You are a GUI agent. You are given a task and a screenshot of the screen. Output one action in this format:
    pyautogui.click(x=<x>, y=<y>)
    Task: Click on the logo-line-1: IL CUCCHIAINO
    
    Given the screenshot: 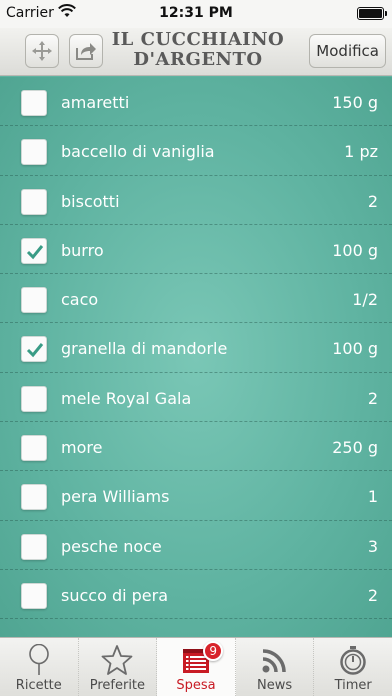 What is the action you would take?
    pyautogui.click(x=198, y=39)
    